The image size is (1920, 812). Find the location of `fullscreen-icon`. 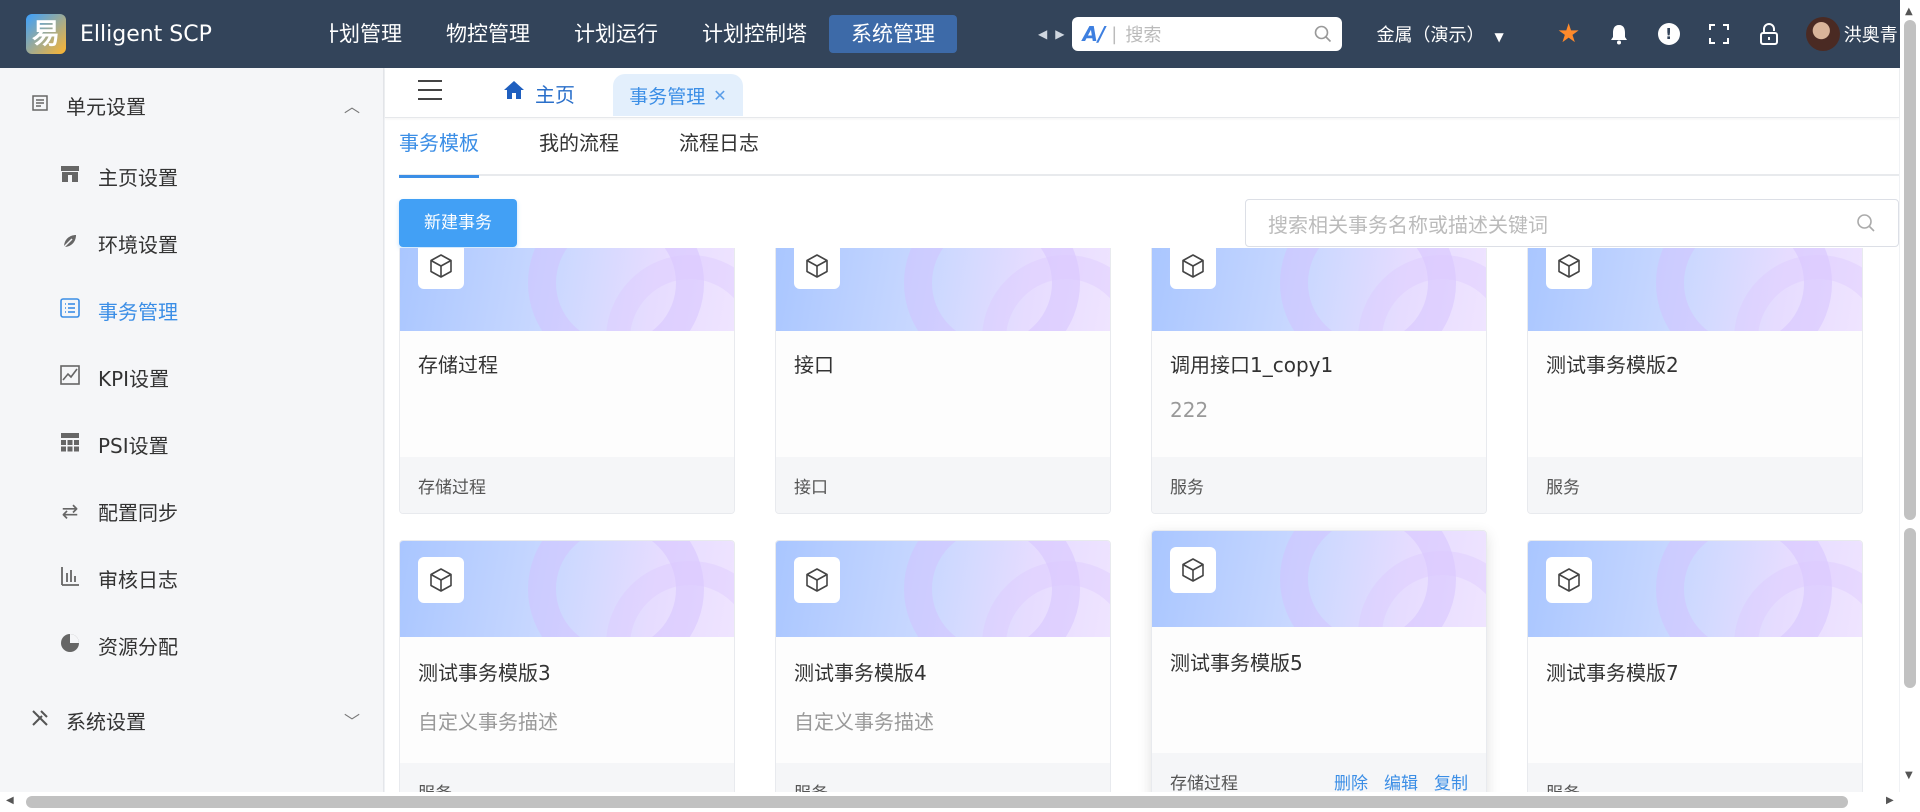

fullscreen-icon is located at coordinates (1719, 34).